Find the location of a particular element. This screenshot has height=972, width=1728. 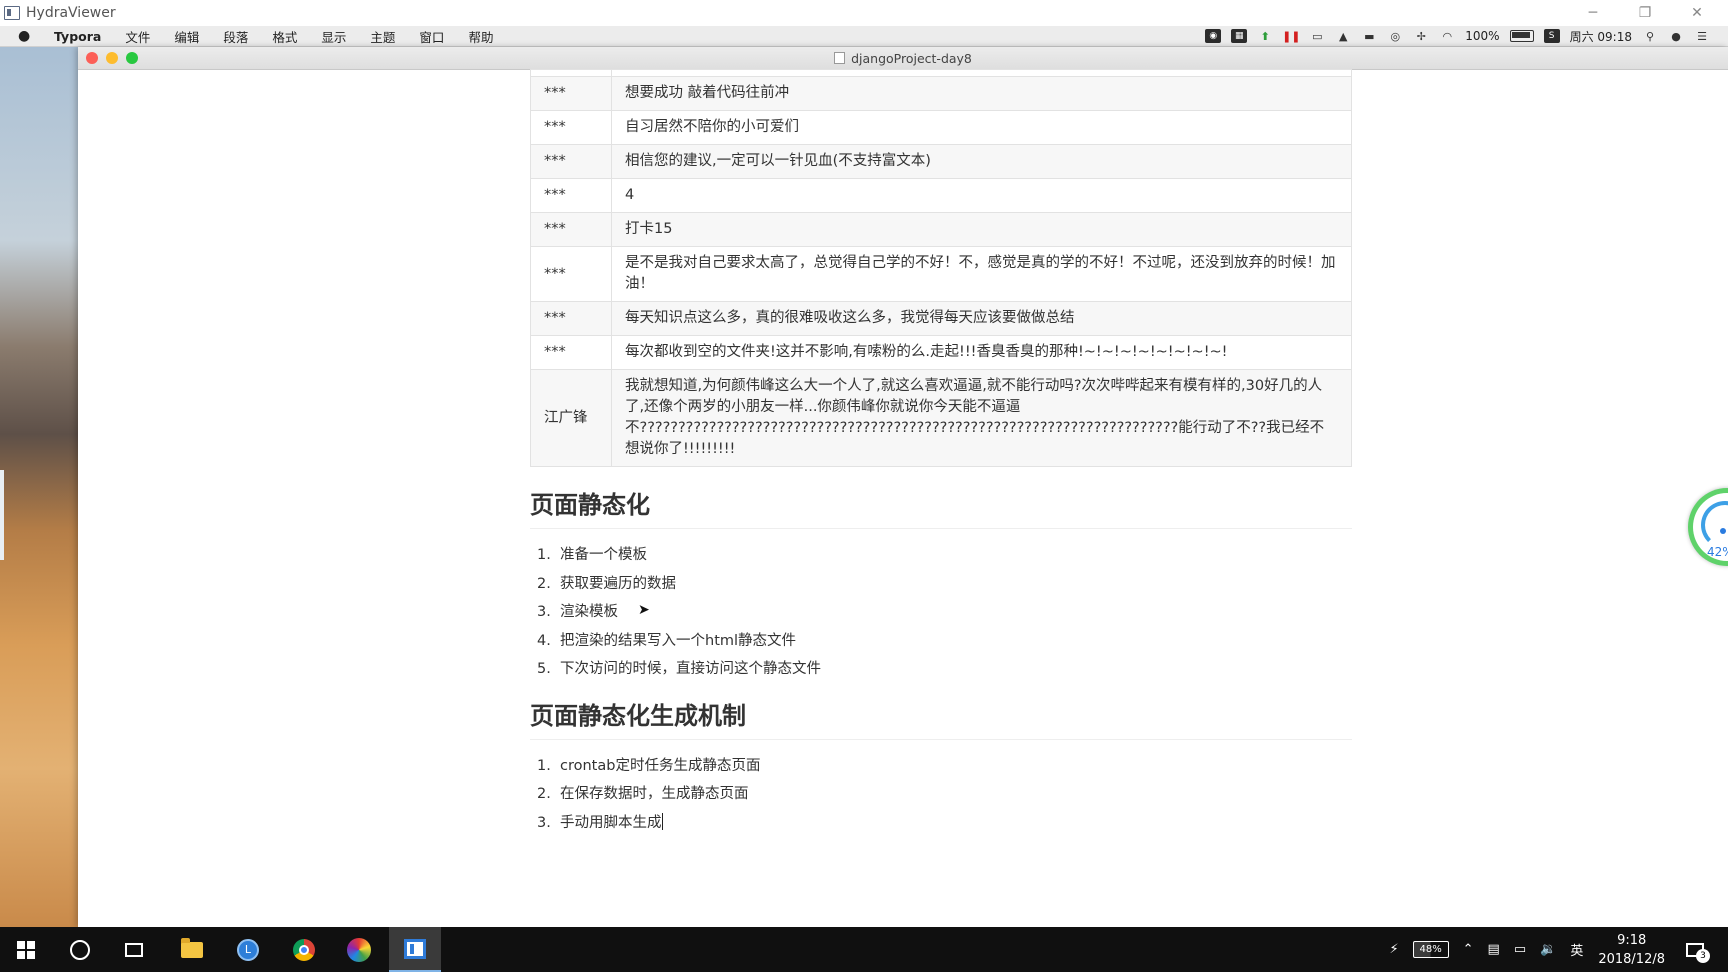

list-item: 2. 在保存数据时，生成静态页面 is located at coordinates (941, 794).